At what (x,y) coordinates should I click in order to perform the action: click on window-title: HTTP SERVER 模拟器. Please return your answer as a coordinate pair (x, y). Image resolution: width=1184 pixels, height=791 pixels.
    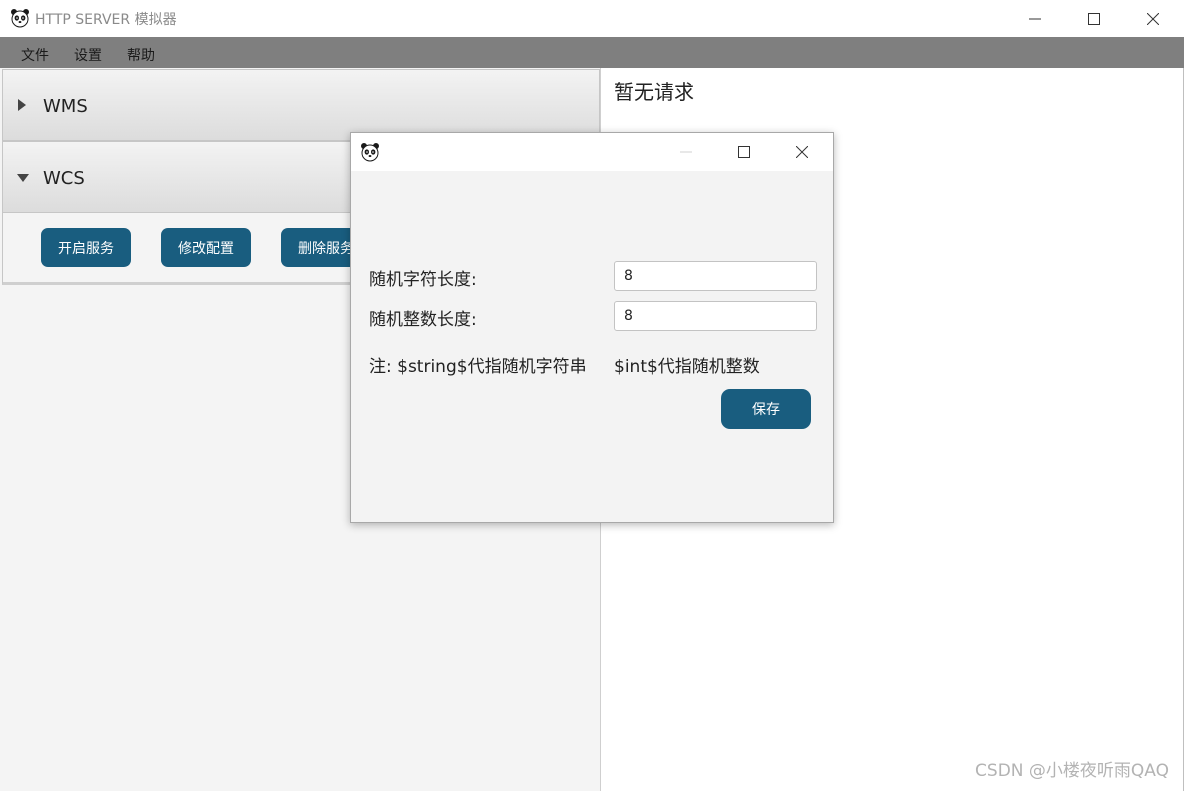
    Looking at the image, I should click on (106, 20).